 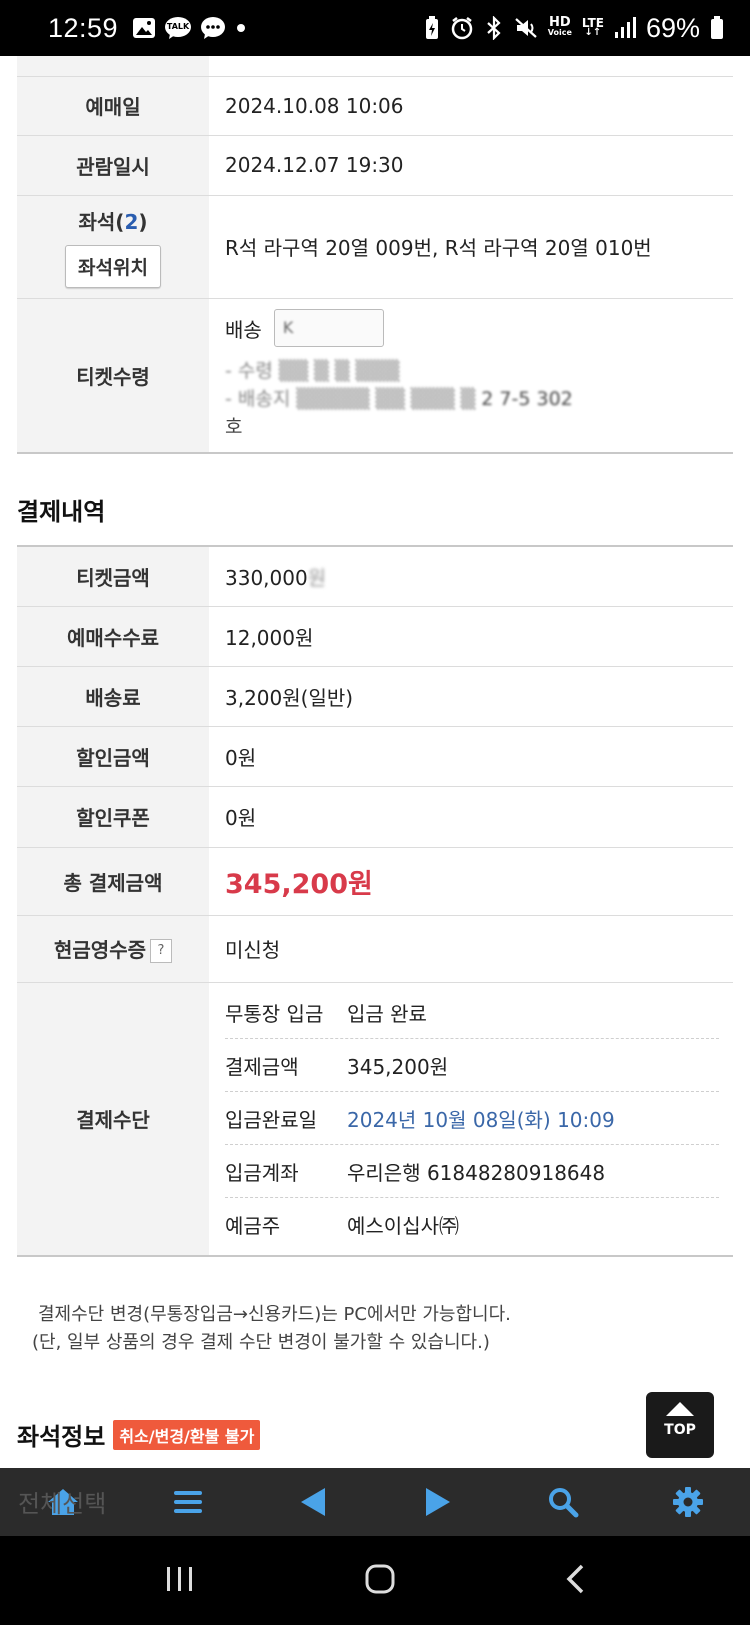 I want to click on partial-select-all-text: 전체선택, so click(x=62, y=1504).